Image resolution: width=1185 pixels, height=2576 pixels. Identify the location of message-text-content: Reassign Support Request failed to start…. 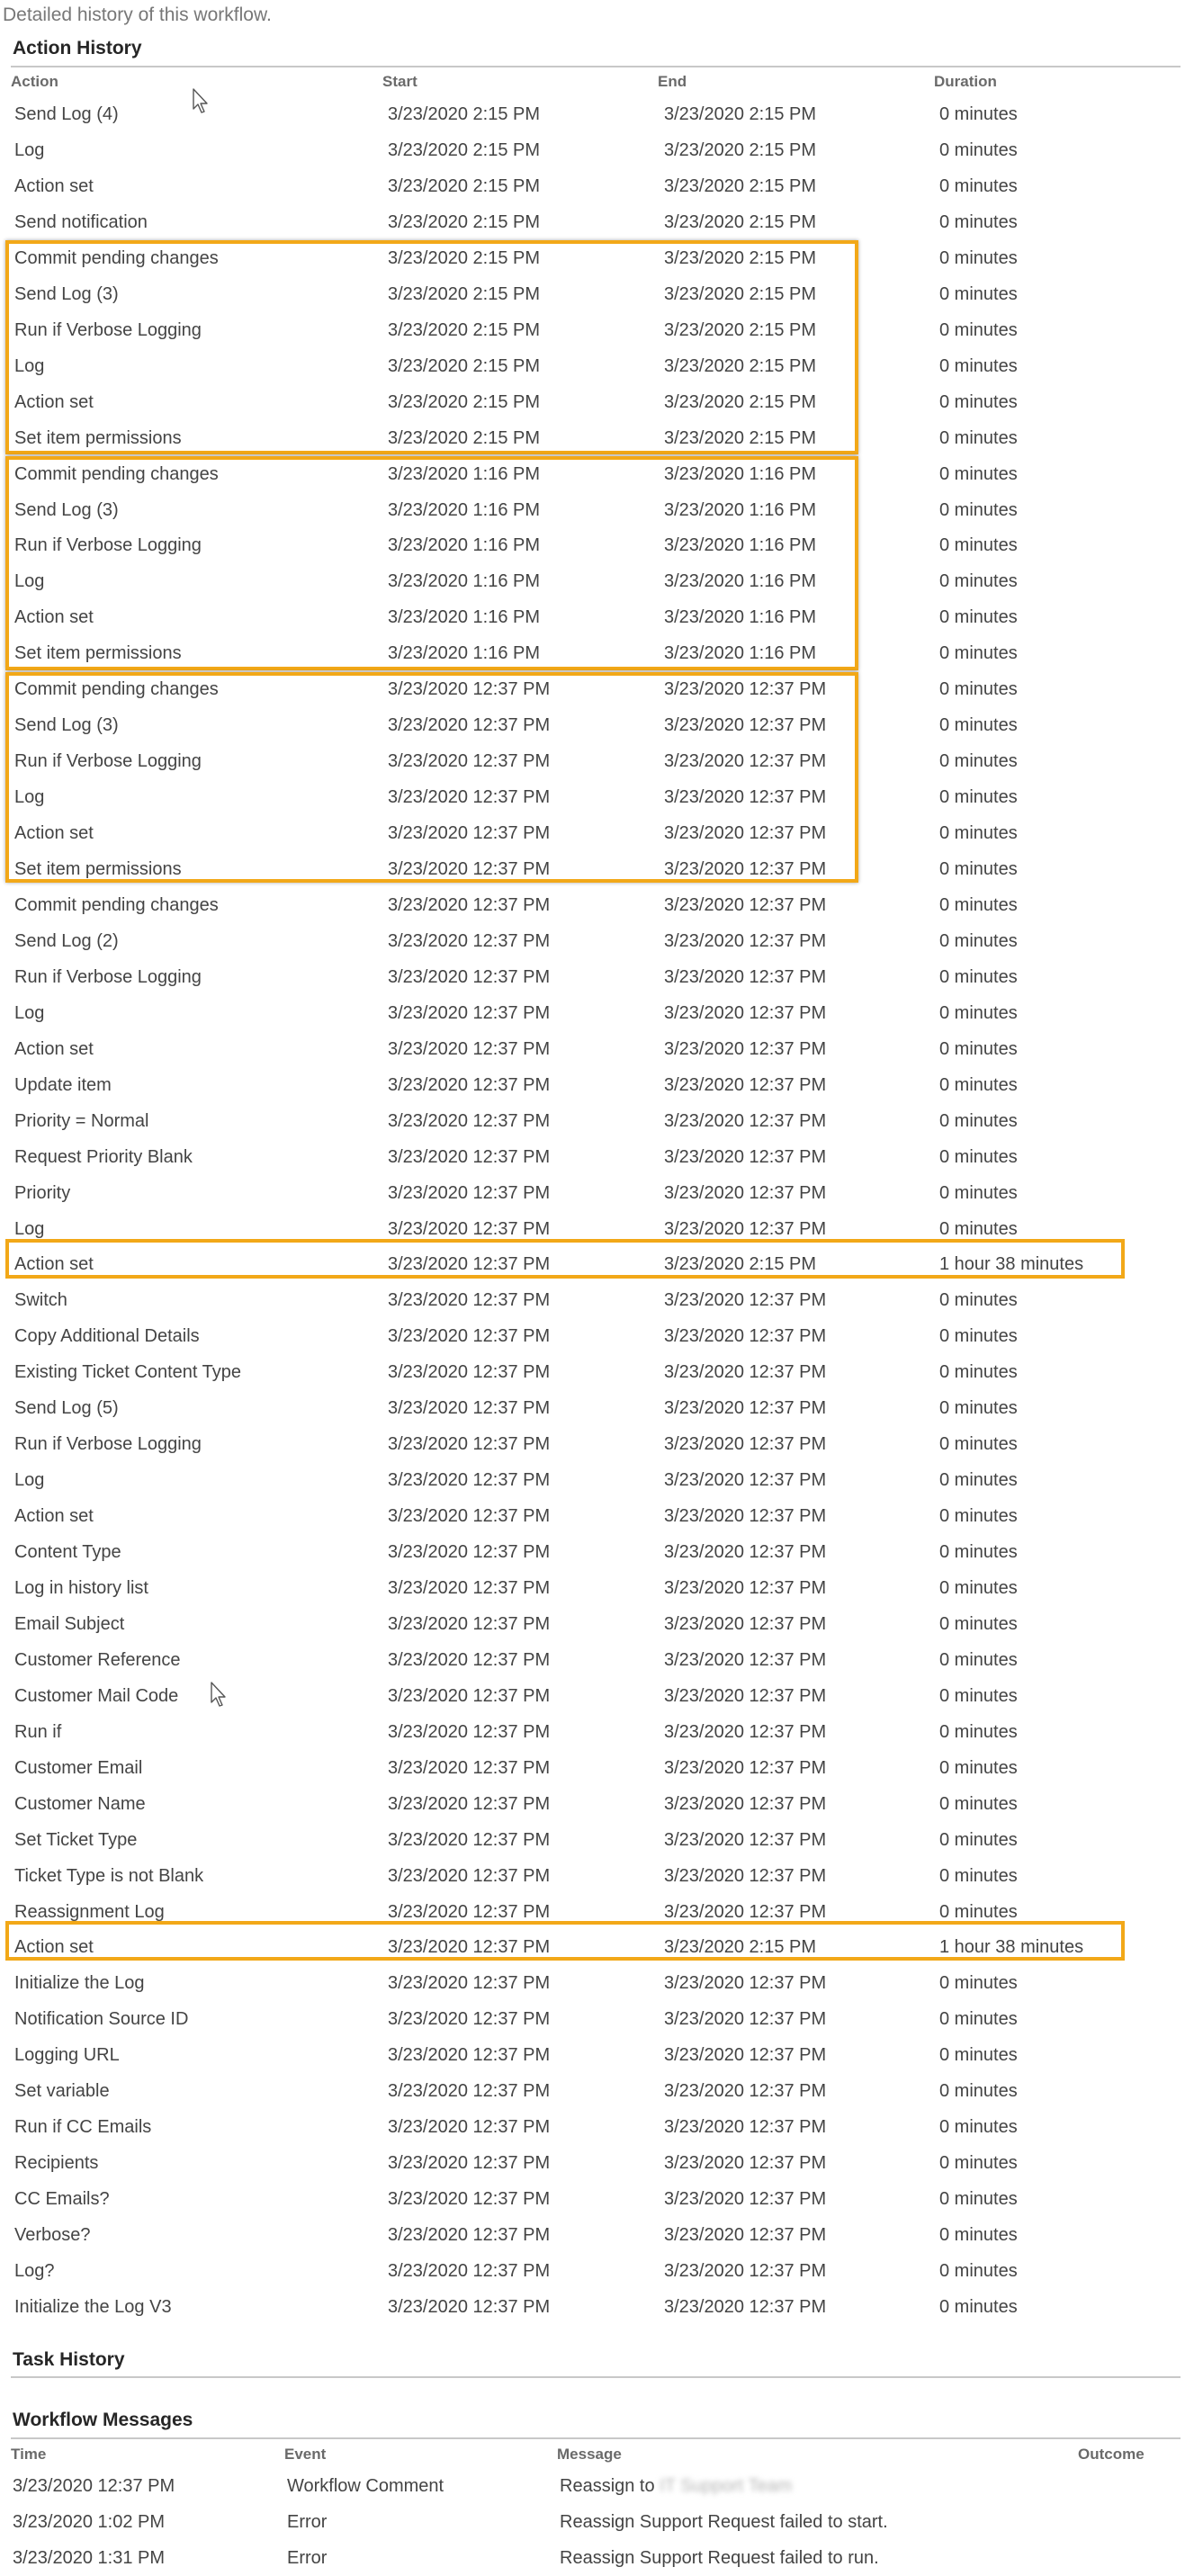
(724, 2522).